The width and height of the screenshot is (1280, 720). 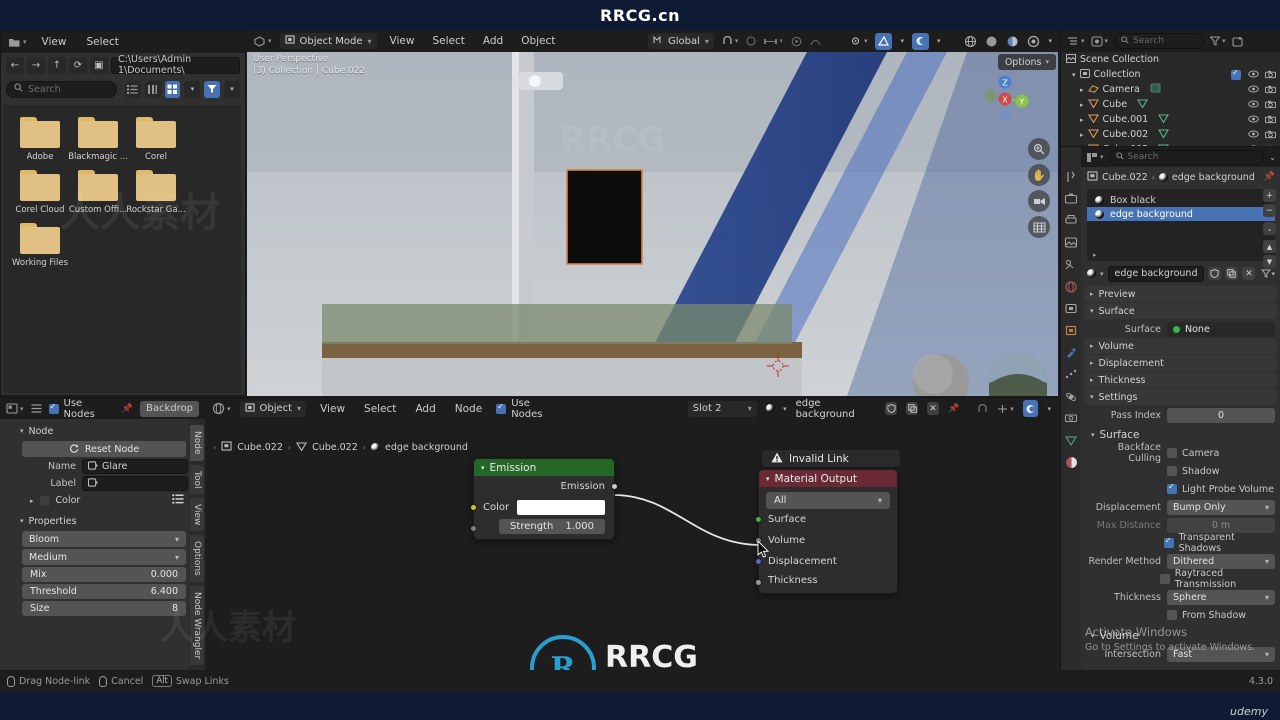 I want to click on filter-dropdown-icon: ▾, so click(x=232, y=89).